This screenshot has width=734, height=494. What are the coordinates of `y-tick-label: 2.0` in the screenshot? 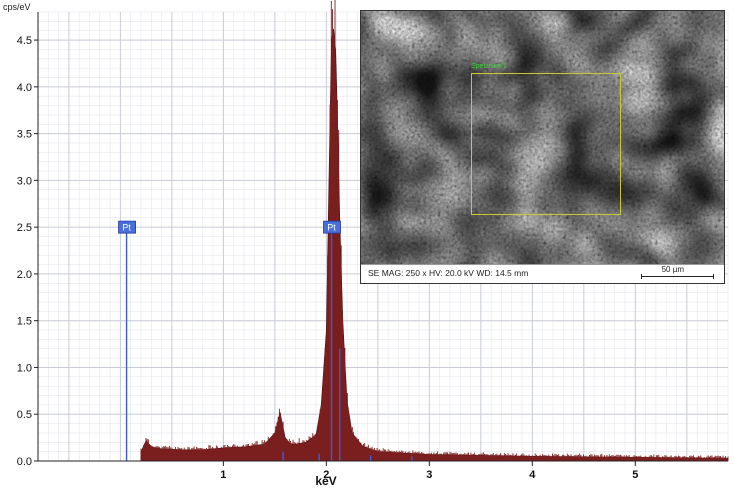 It's located at (24, 275).